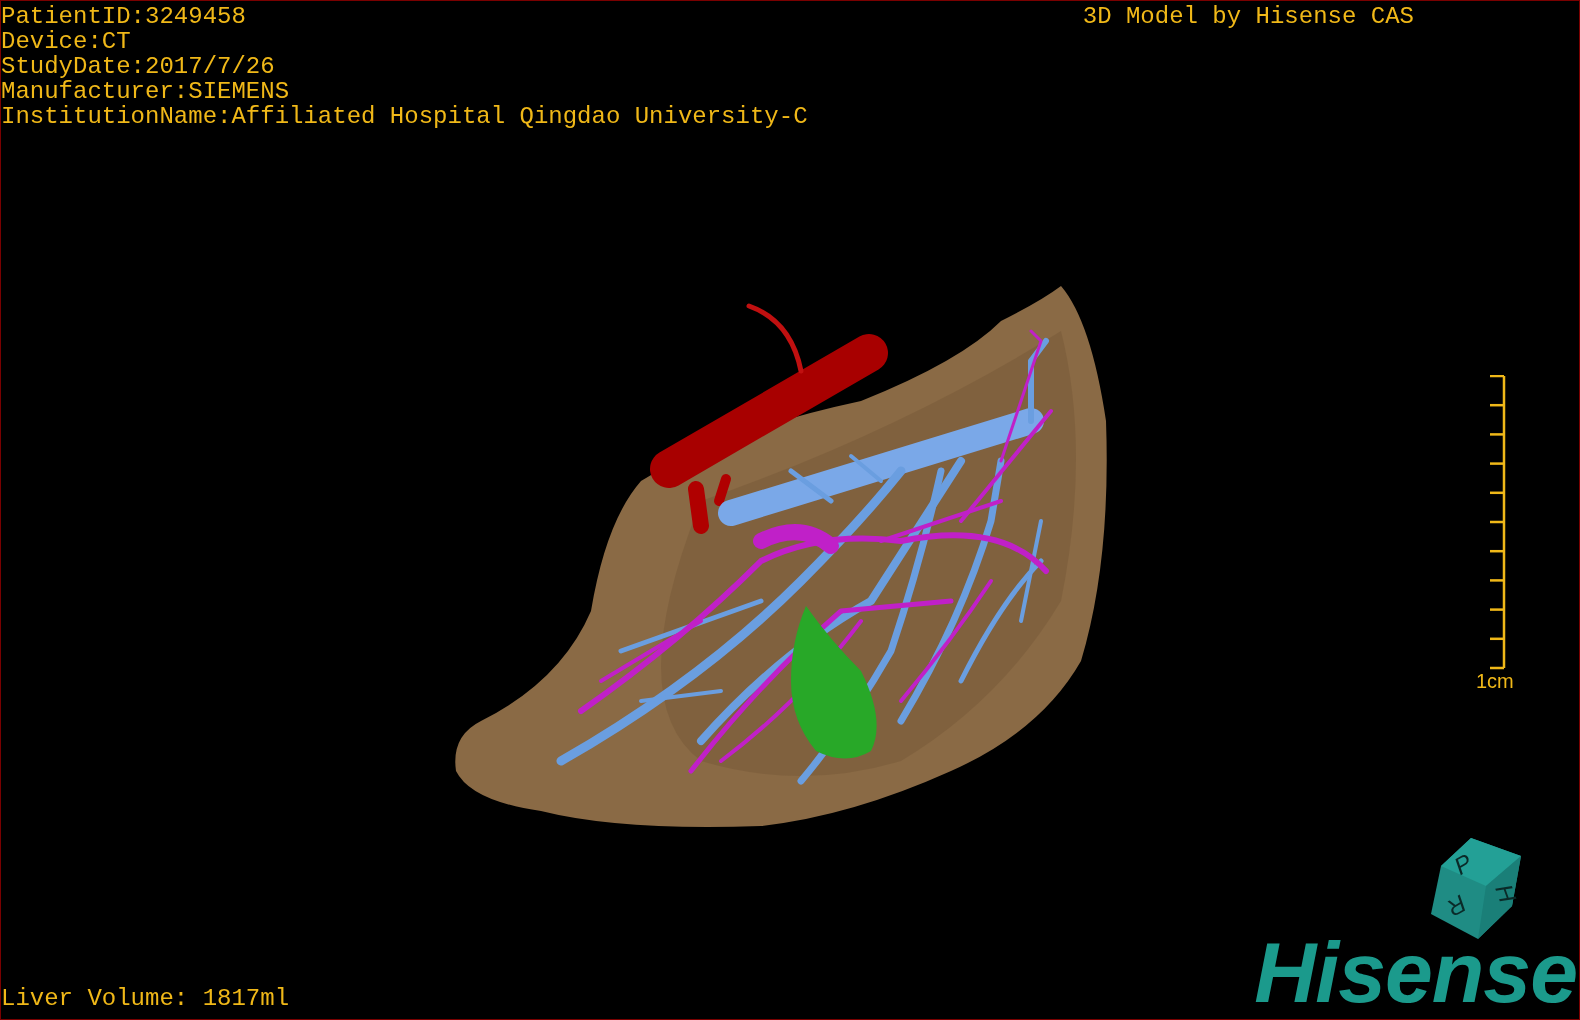 Image resolution: width=1580 pixels, height=1020 pixels. I want to click on patient-info-line: InstitutionName:Affiliated Hospital Qingdao University-C, so click(404, 116).